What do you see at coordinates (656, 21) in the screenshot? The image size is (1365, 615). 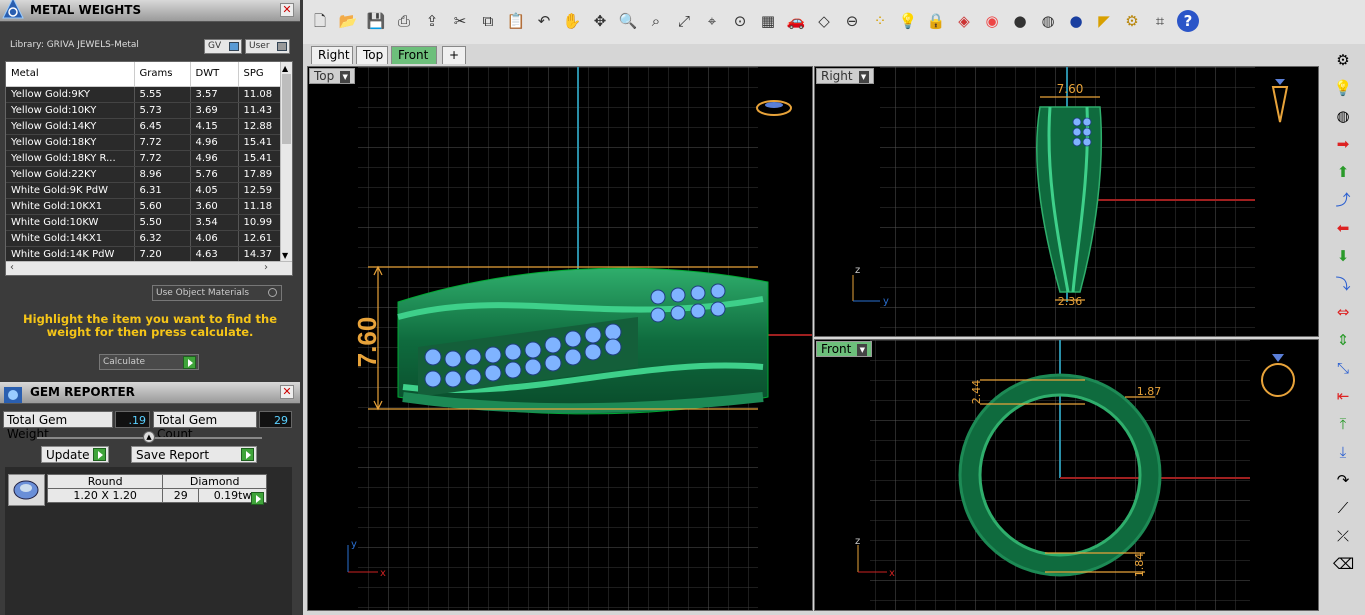 I see `zoom-window-icon: ⌕` at bounding box center [656, 21].